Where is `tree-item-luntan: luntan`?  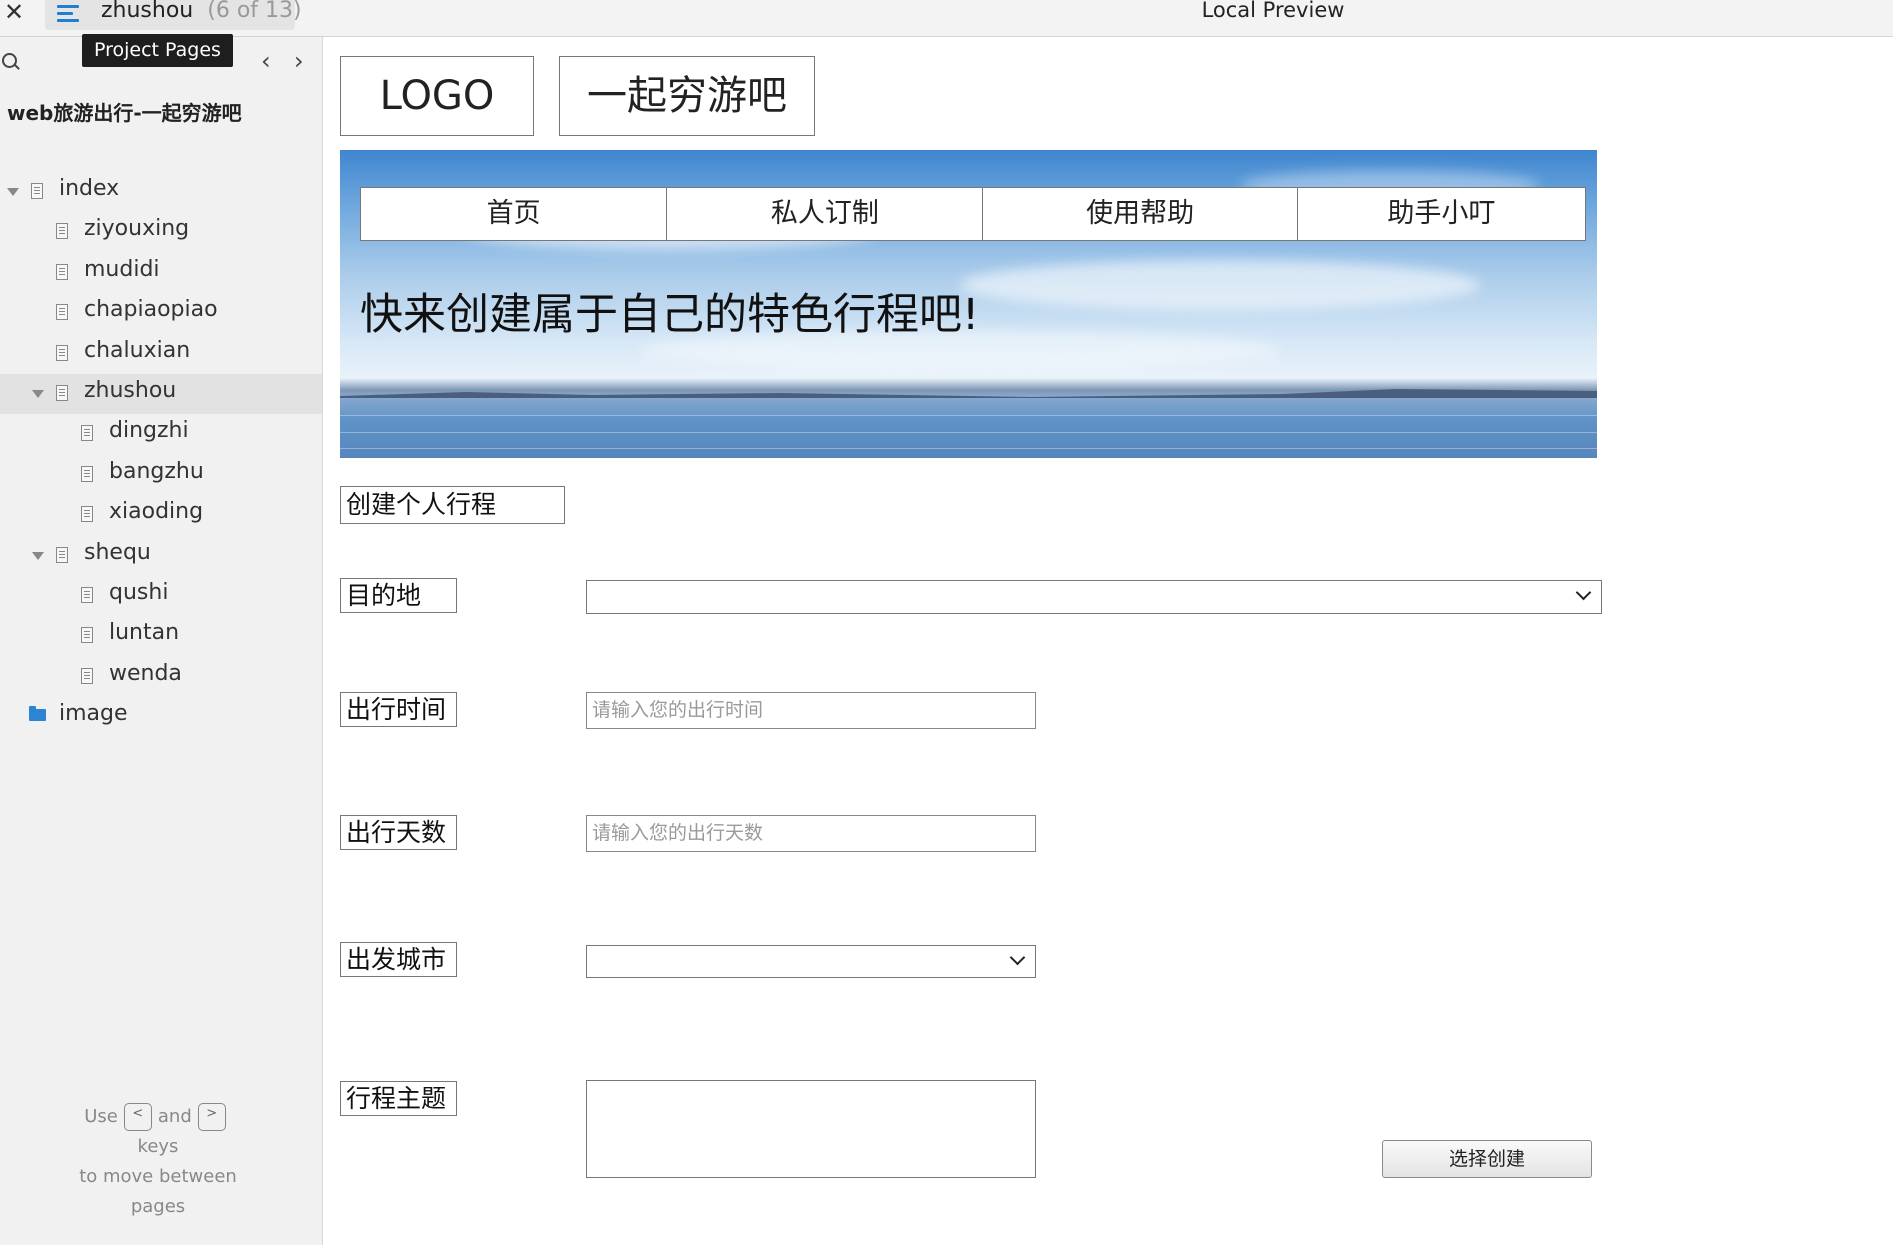
tree-item-luntan: luntan is located at coordinates (161, 636).